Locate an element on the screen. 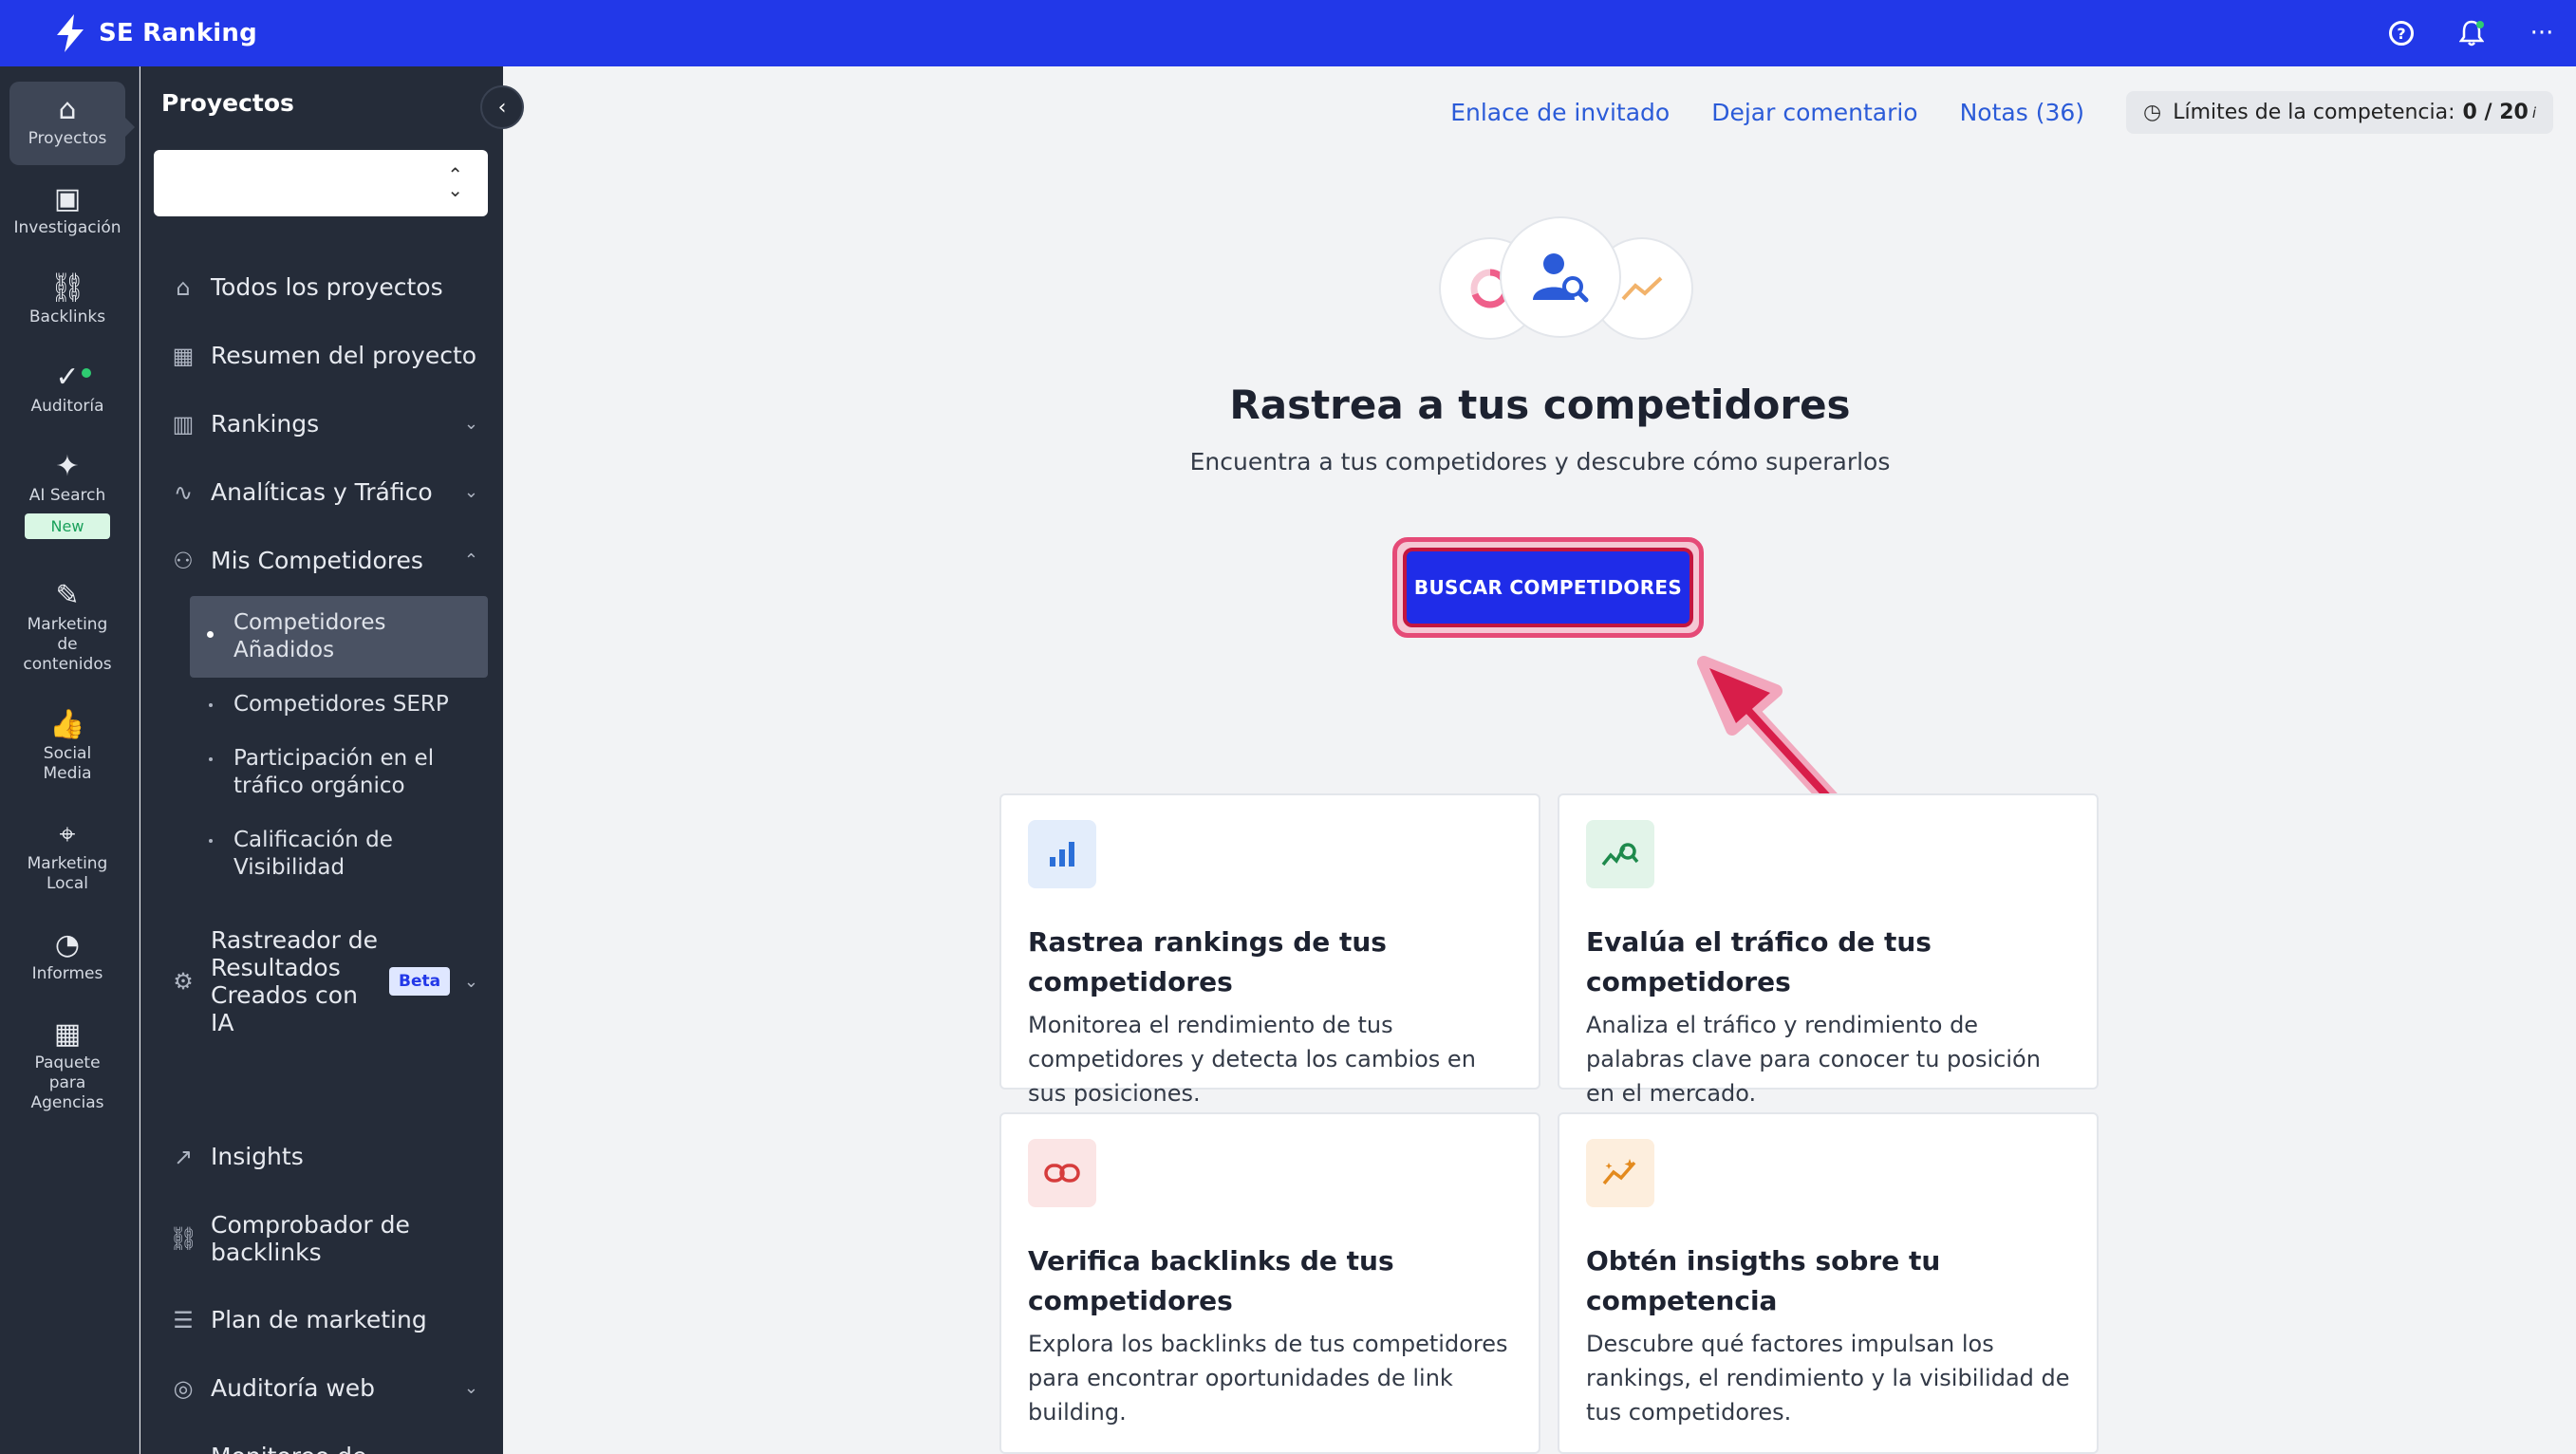 The width and height of the screenshot is (2576, 1454). rail-item-paquete-agencias: ▦ Paquete para Agencias is located at coordinates (67, 1065).